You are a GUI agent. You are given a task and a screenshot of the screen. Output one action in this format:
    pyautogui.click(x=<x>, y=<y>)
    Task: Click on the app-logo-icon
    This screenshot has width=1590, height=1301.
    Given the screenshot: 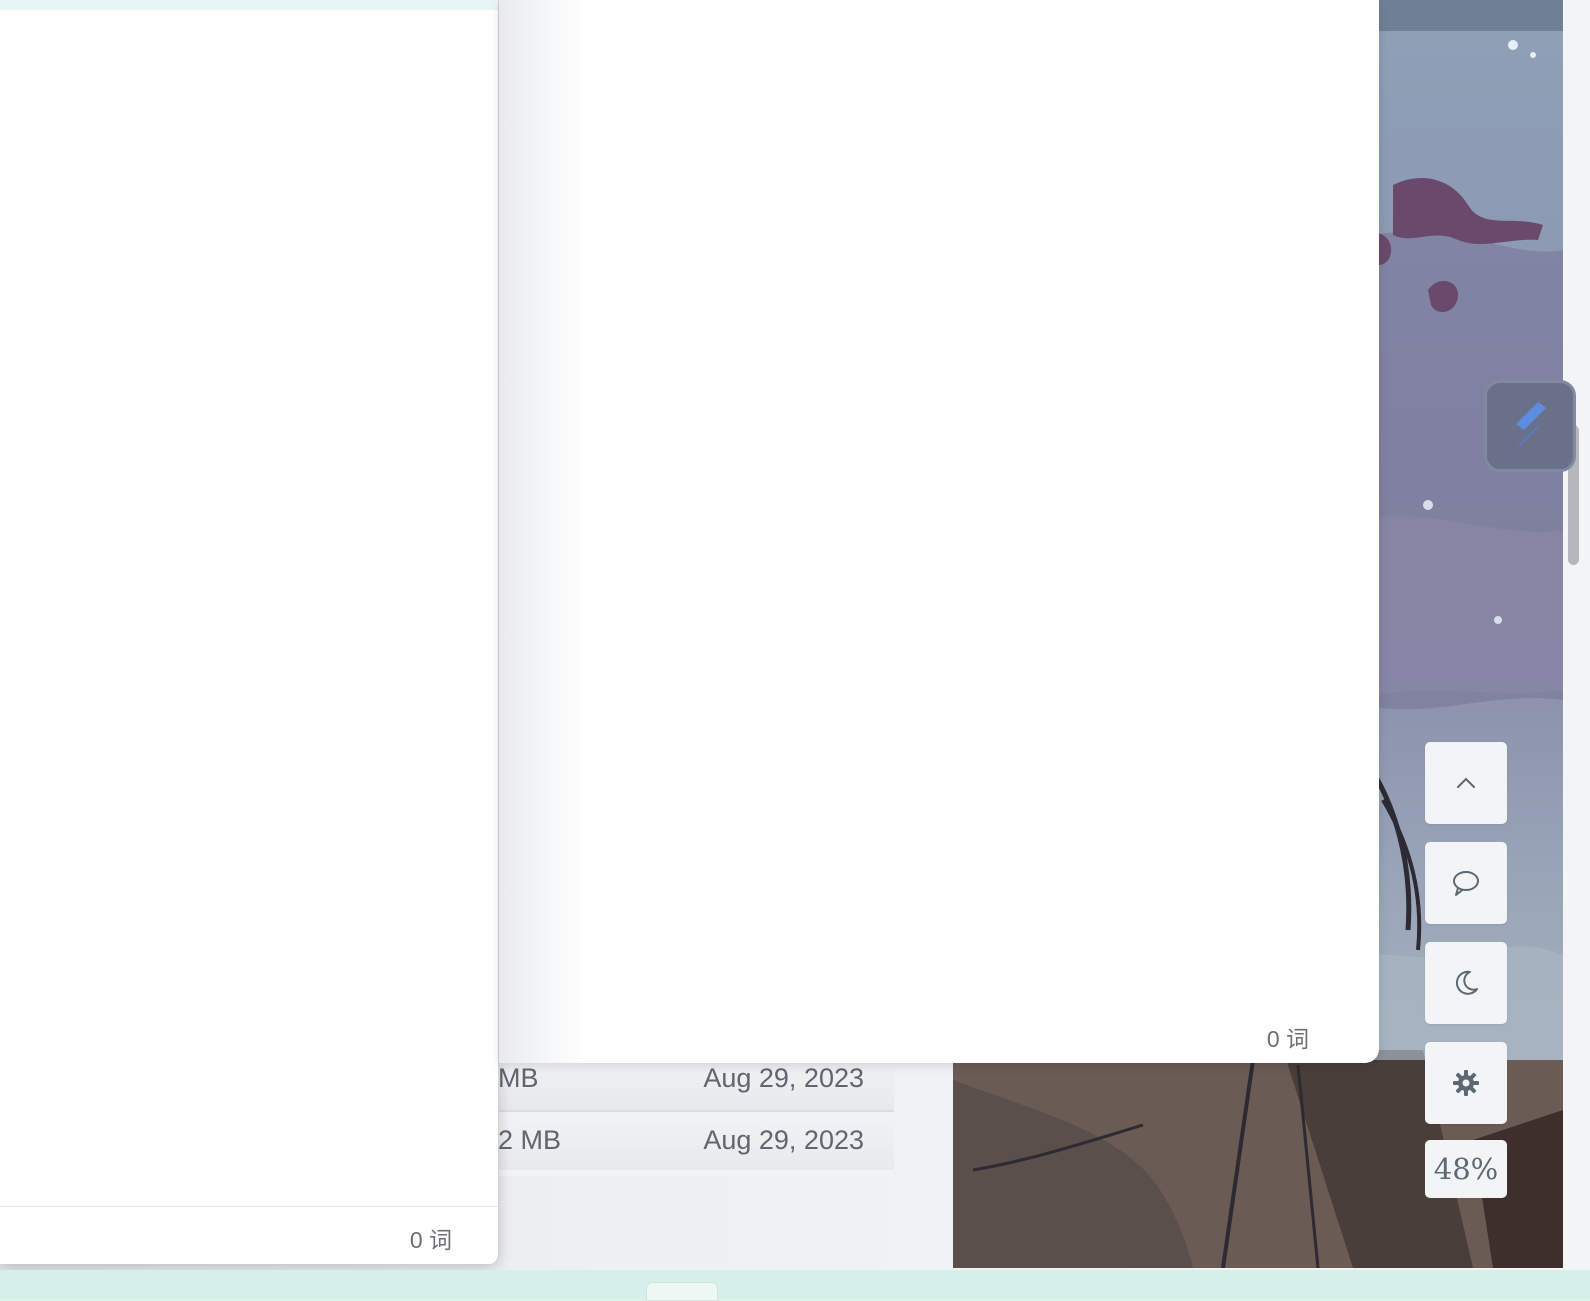 What is the action you would take?
    pyautogui.click(x=1530, y=426)
    